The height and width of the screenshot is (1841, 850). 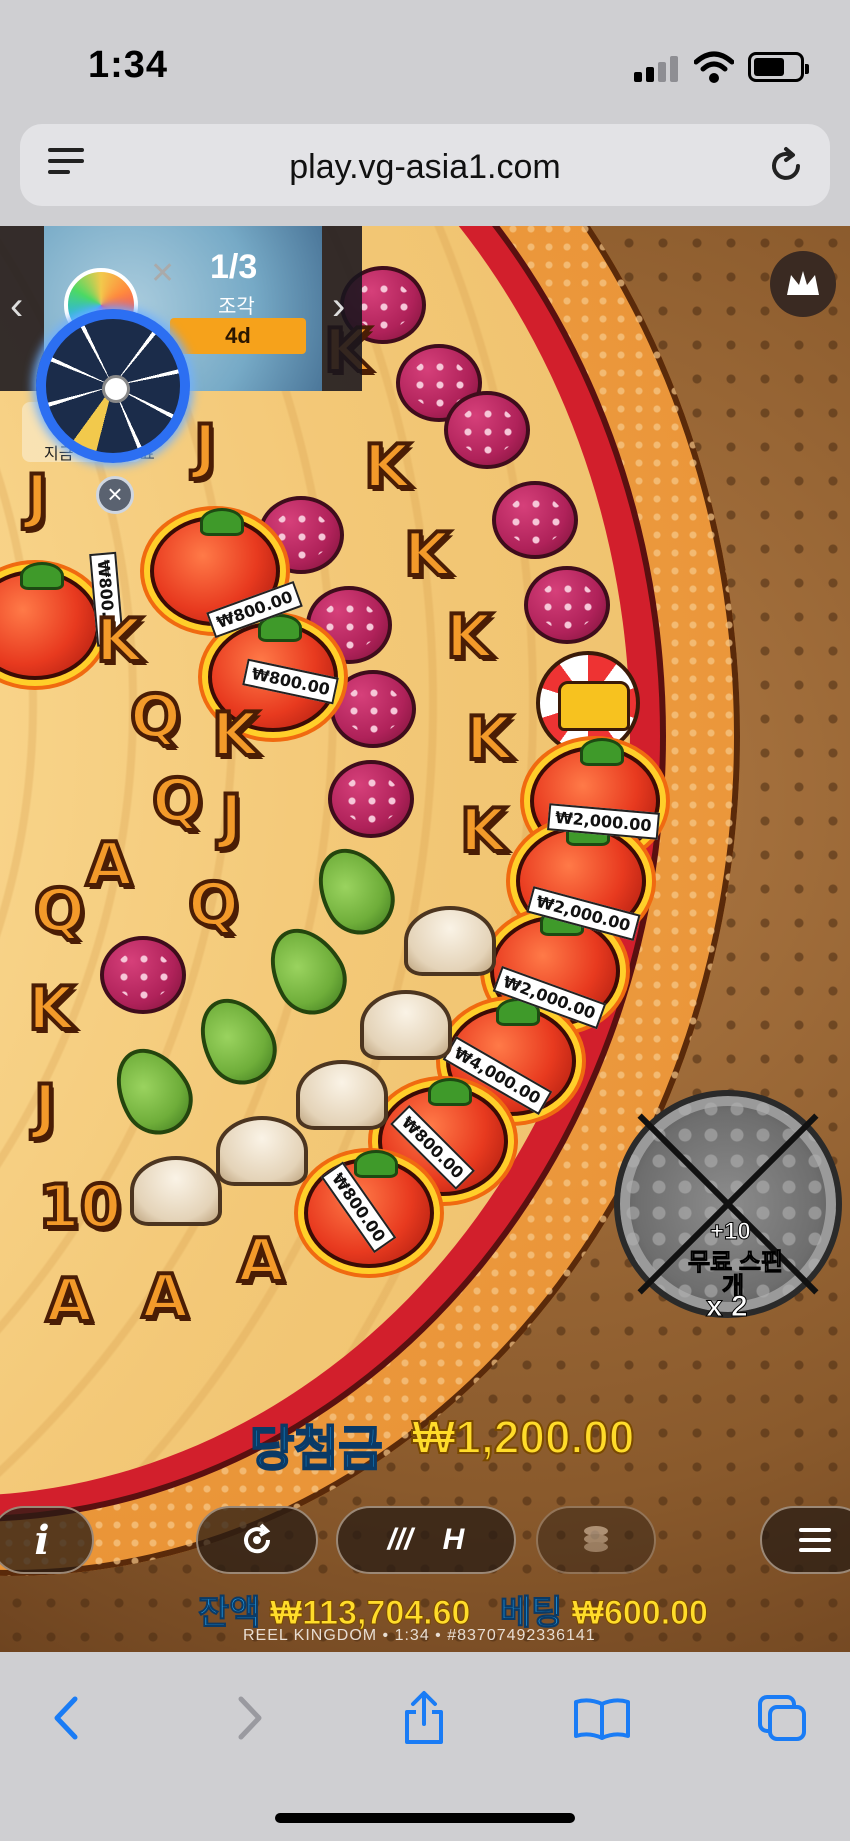 I want to click on promo-prev-icon: ‹, so click(x=16, y=306).